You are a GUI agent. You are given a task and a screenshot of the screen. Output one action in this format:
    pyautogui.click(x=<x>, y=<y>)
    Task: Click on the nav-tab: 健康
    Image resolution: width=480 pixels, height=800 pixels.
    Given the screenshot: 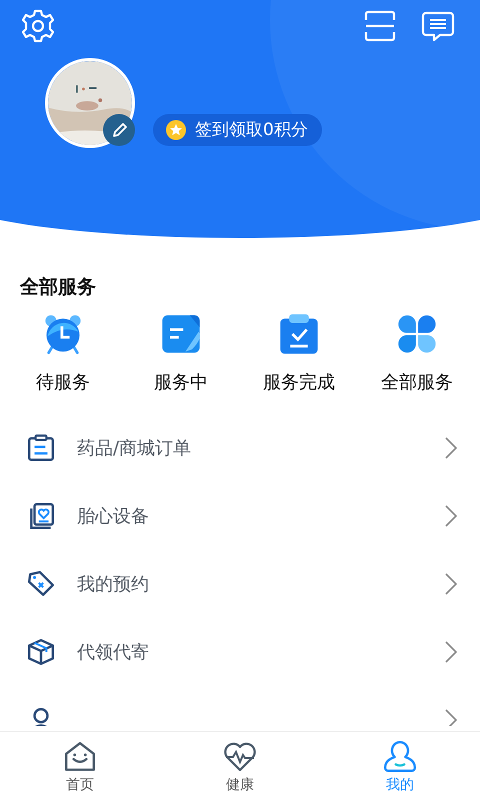 What is the action you would take?
    pyautogui.click(x=240, y=766)
    